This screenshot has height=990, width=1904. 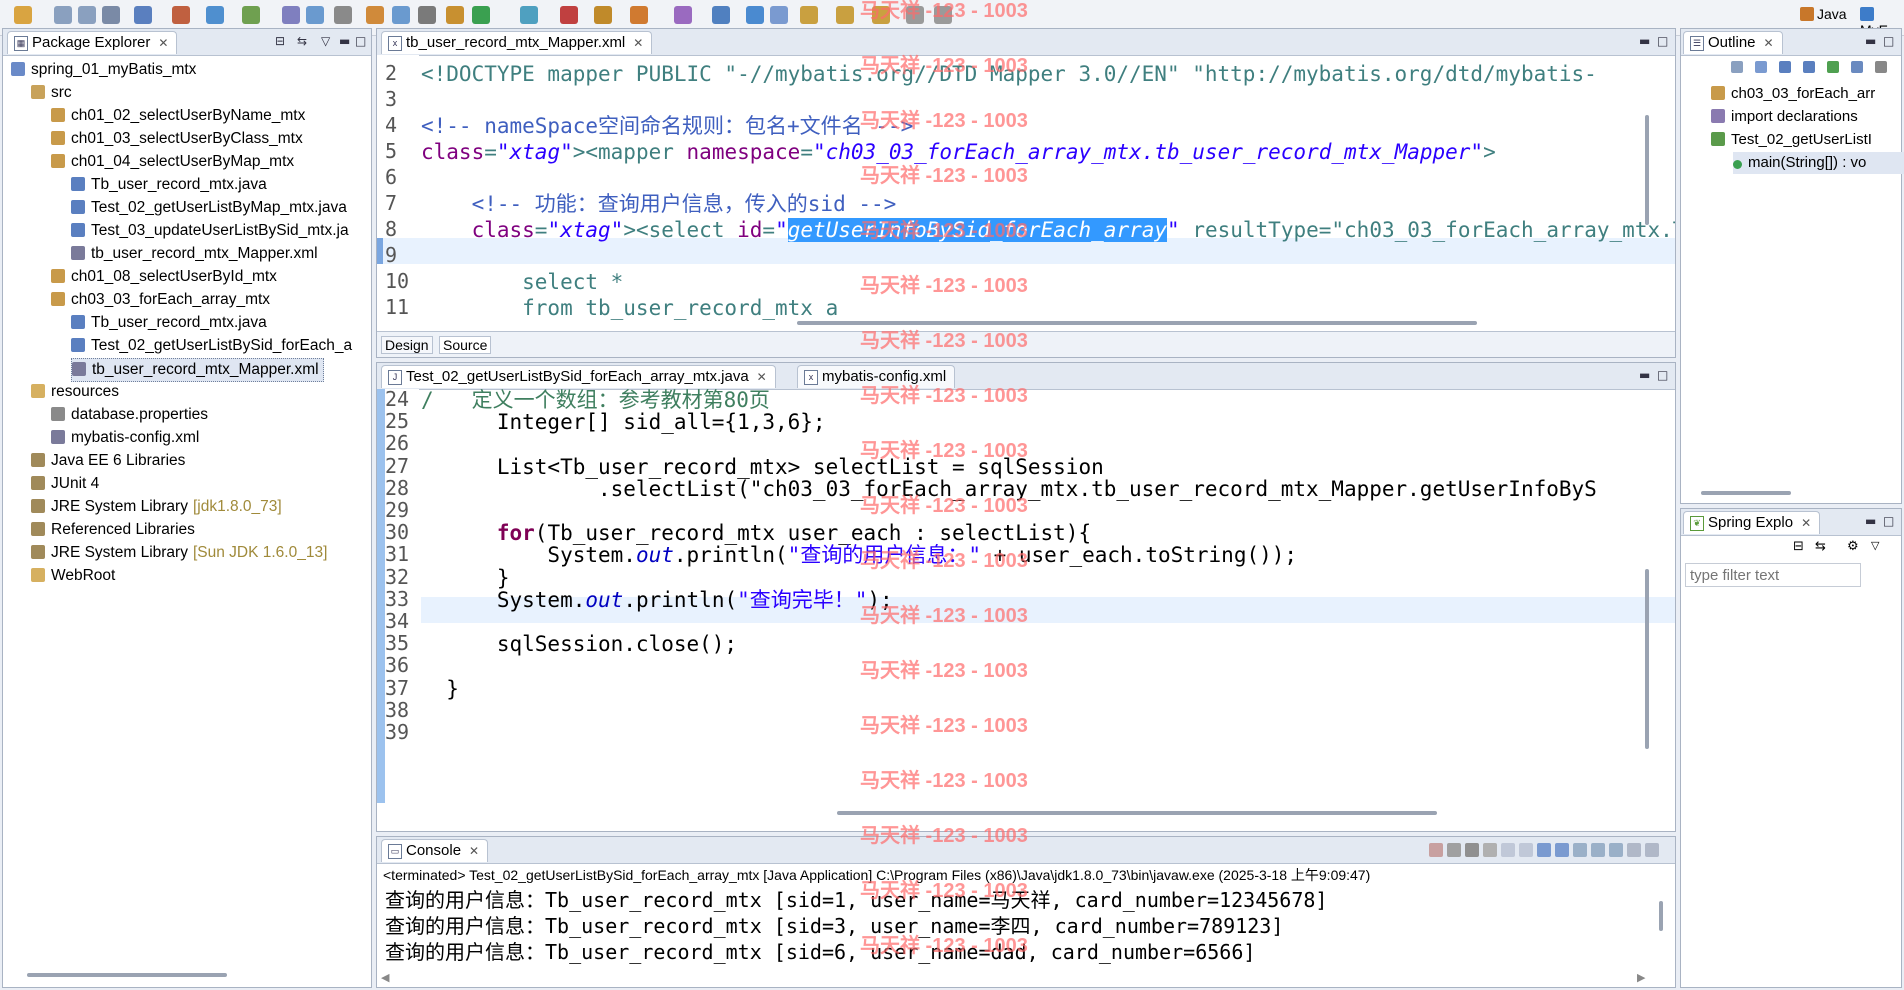 What do you see at coordinates (1791, 140) in the screenshot?
I see `outline-item: Test_02_getUserListI` at bounding box center [1791, 140].